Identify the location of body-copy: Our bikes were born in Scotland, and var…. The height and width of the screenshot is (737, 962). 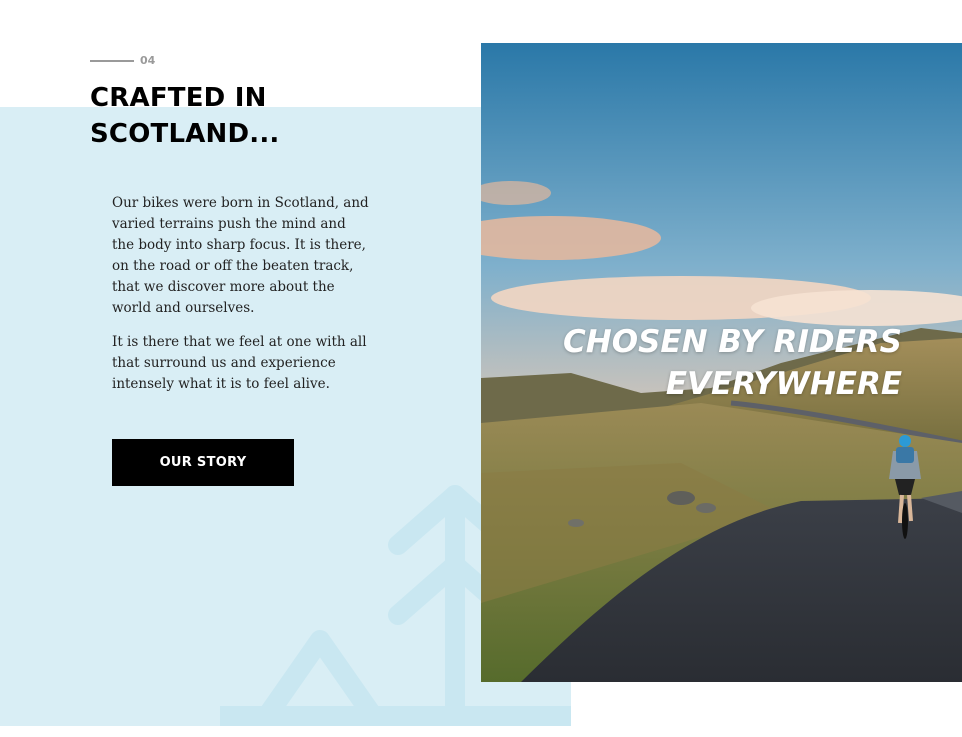
(242, 300).